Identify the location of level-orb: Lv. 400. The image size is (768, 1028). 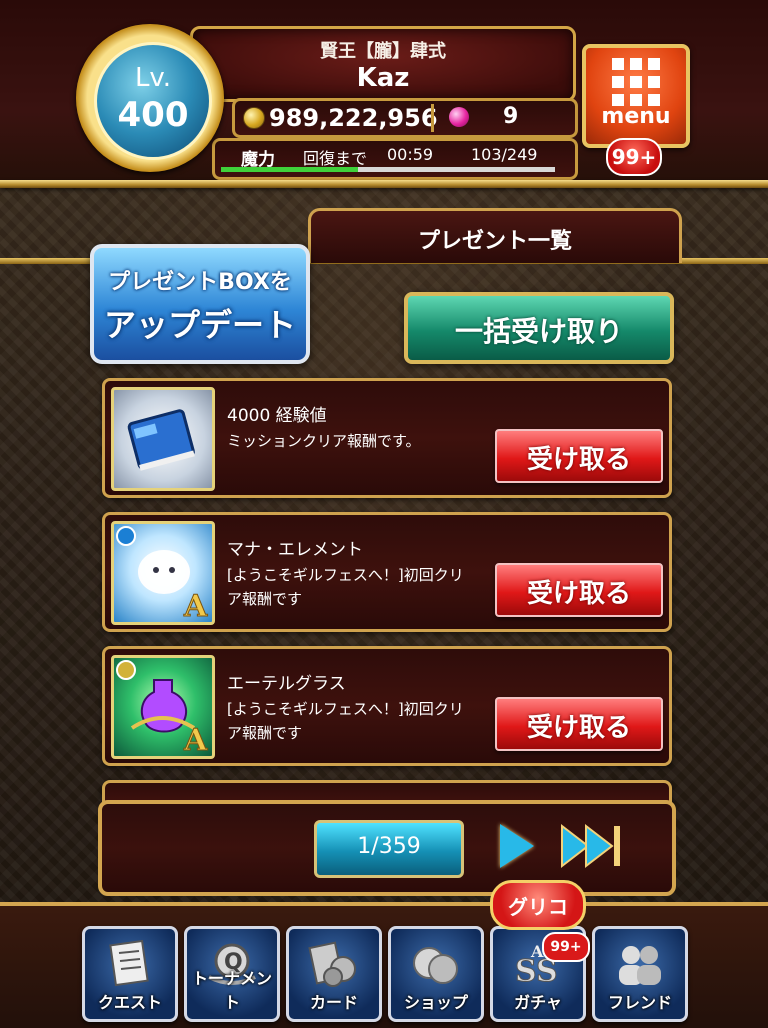
(153, 101).